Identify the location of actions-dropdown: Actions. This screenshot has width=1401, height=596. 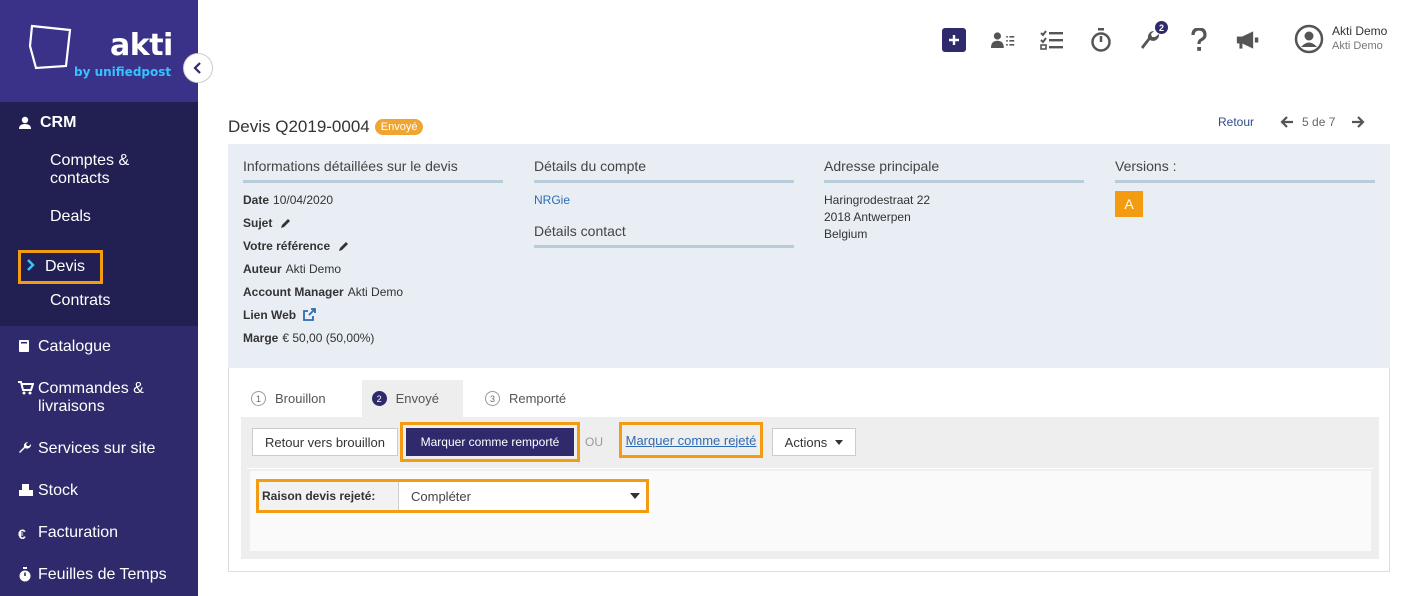
(814, 442).